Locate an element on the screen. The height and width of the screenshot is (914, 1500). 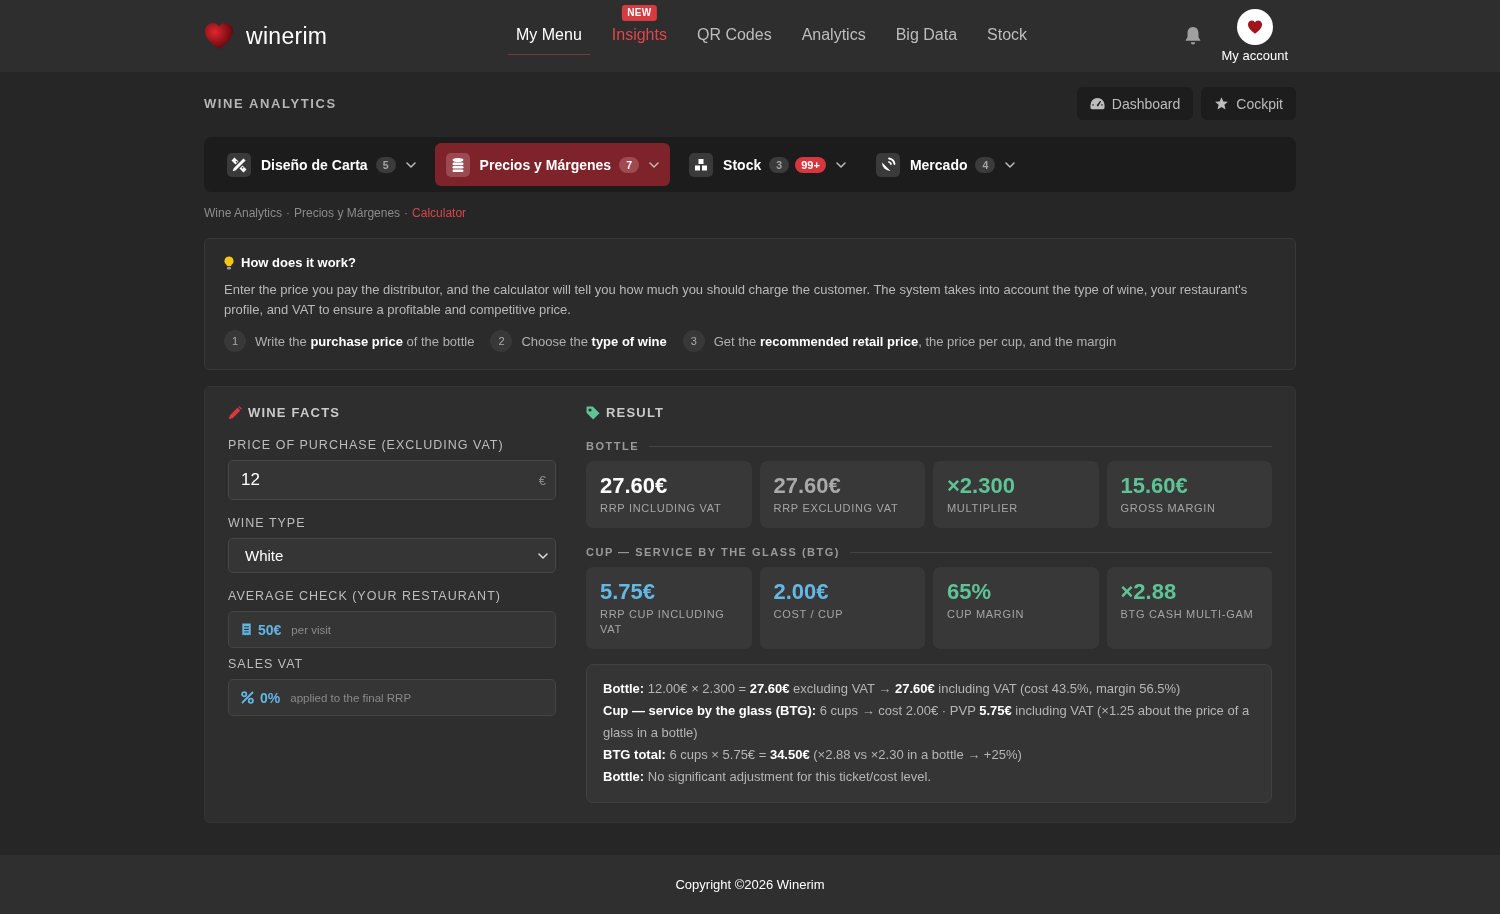
account-button: My account is located at coordinates (1254, 36).